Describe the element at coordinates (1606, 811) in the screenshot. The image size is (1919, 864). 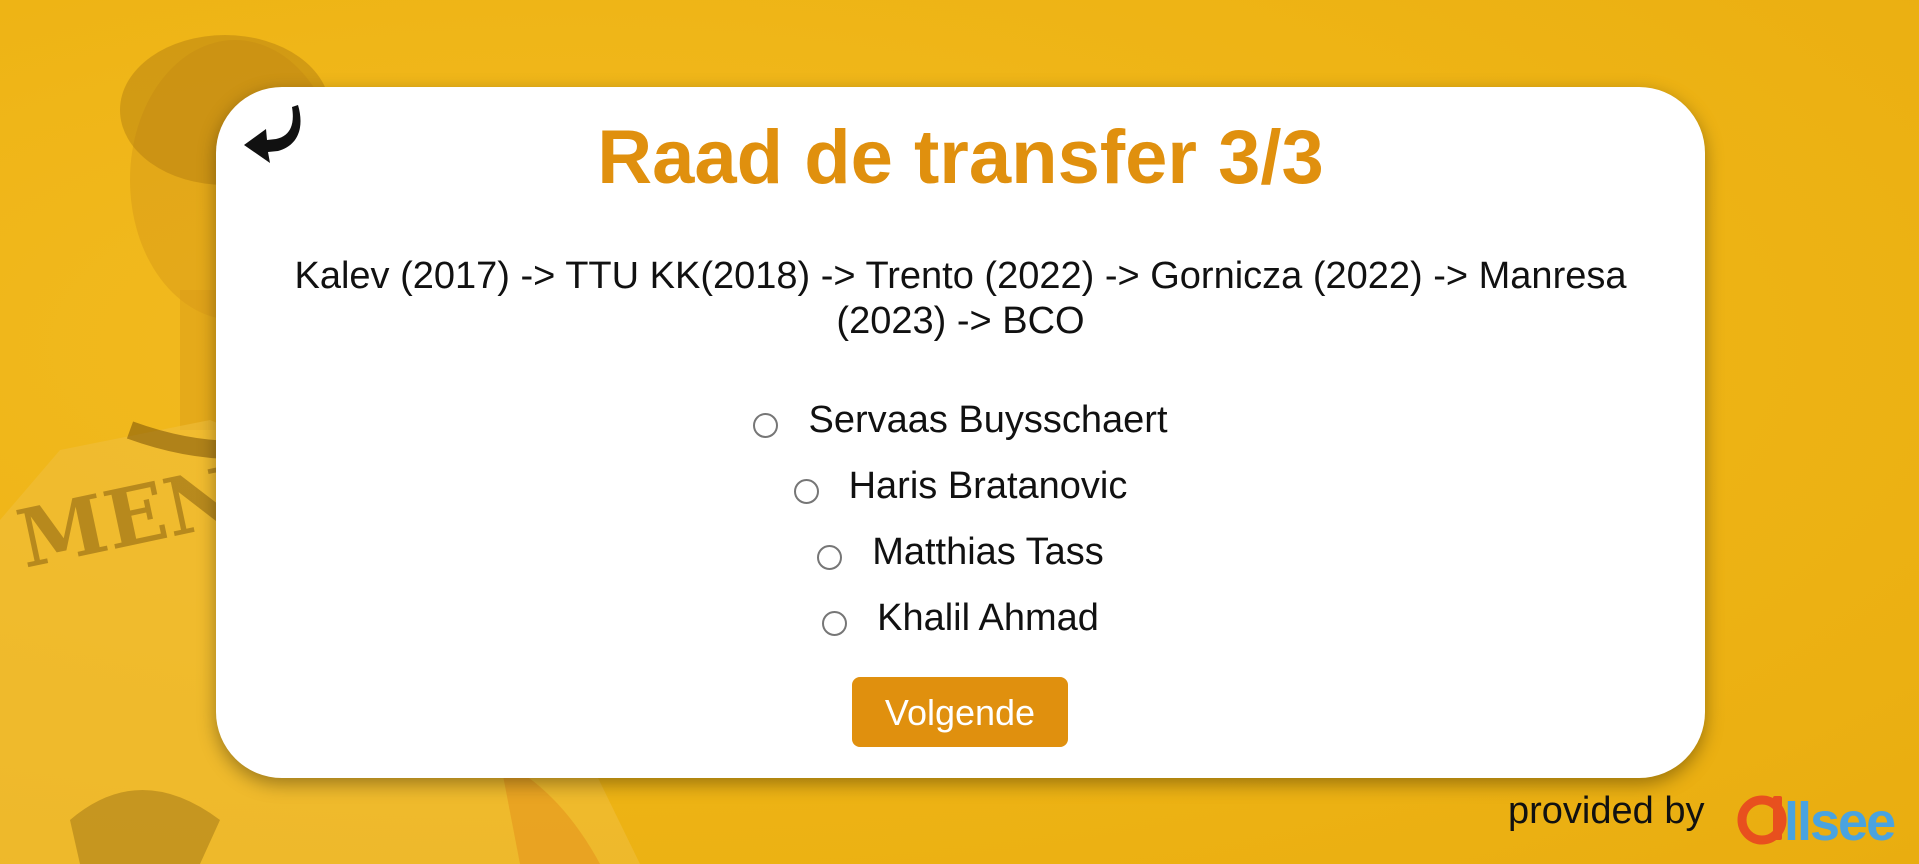
I see `provided-by-text: provided by` at that location.